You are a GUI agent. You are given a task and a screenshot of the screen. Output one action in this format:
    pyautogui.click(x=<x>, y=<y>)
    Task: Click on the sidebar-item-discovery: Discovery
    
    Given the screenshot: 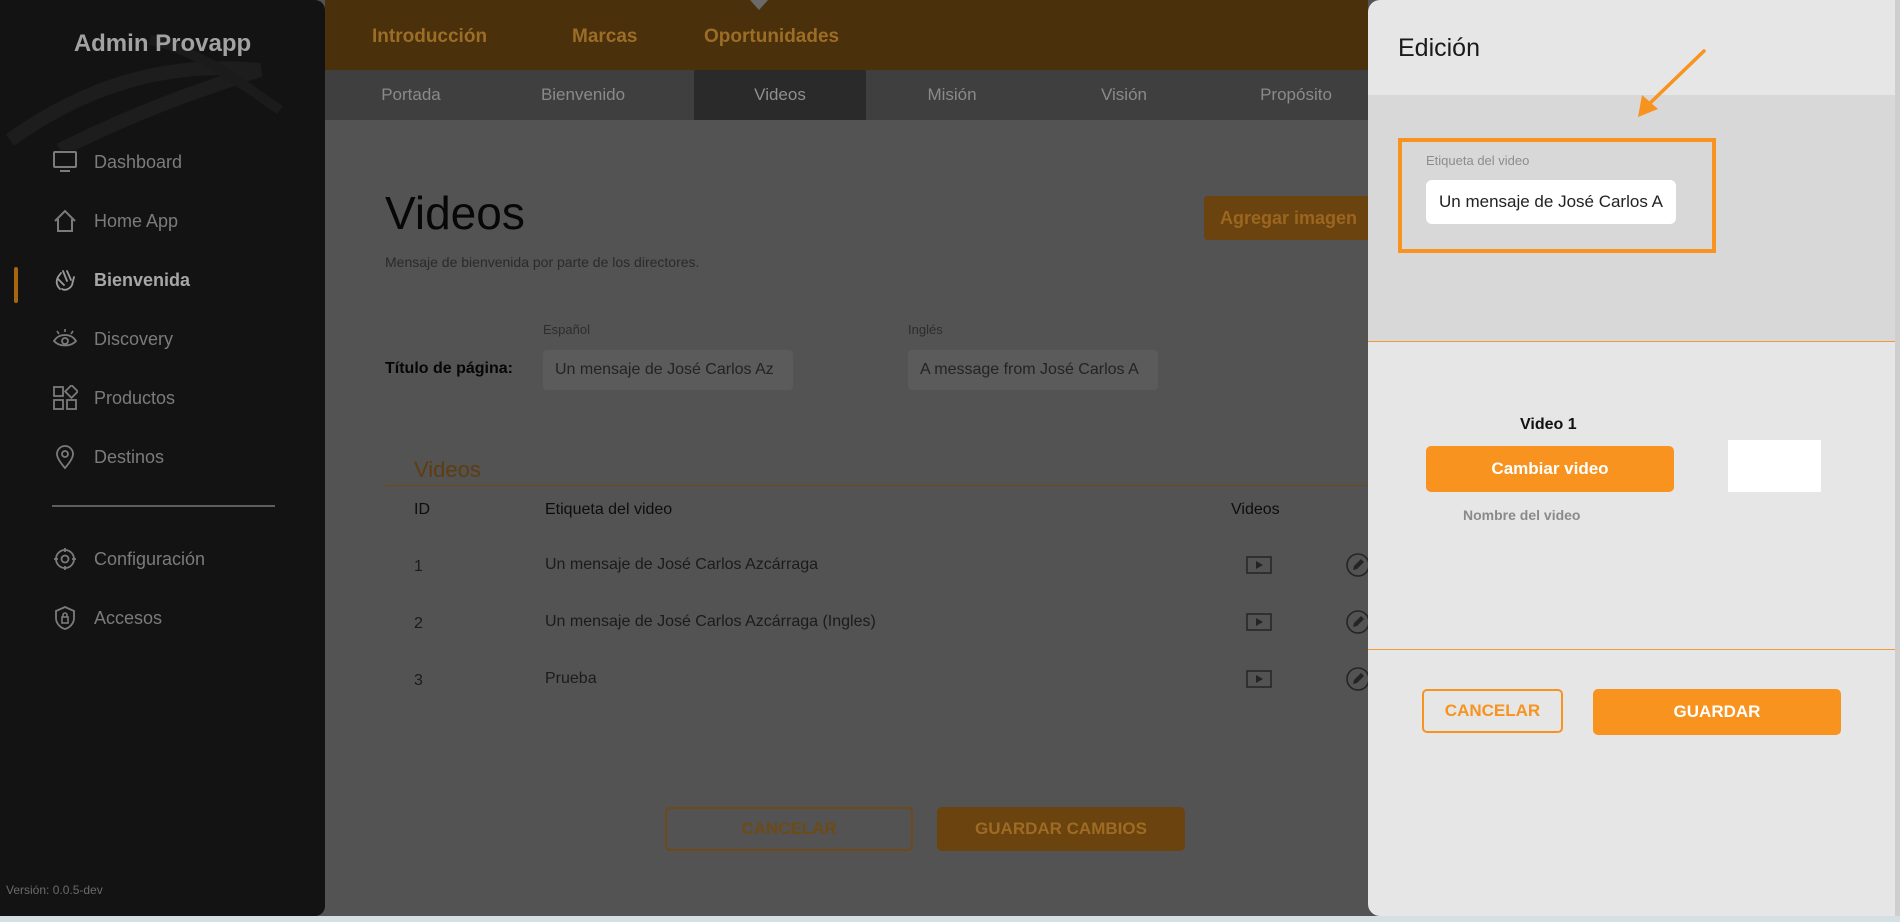 What is the action you would take?
    pyautogui.click(x=112, y=339)
    